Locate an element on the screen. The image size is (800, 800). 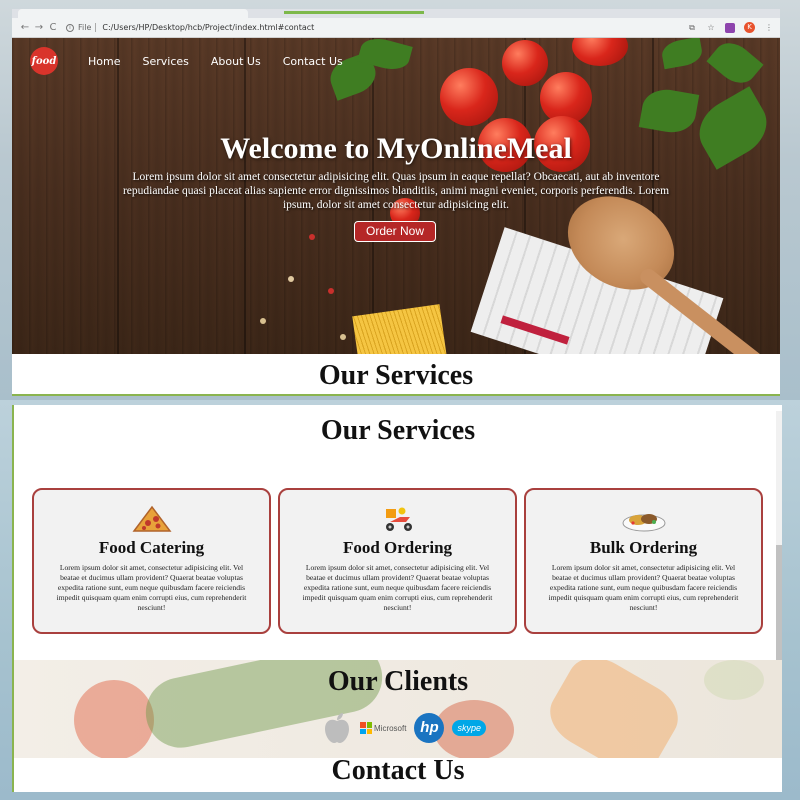
reload-button: C is located at coordinates (53, 27).